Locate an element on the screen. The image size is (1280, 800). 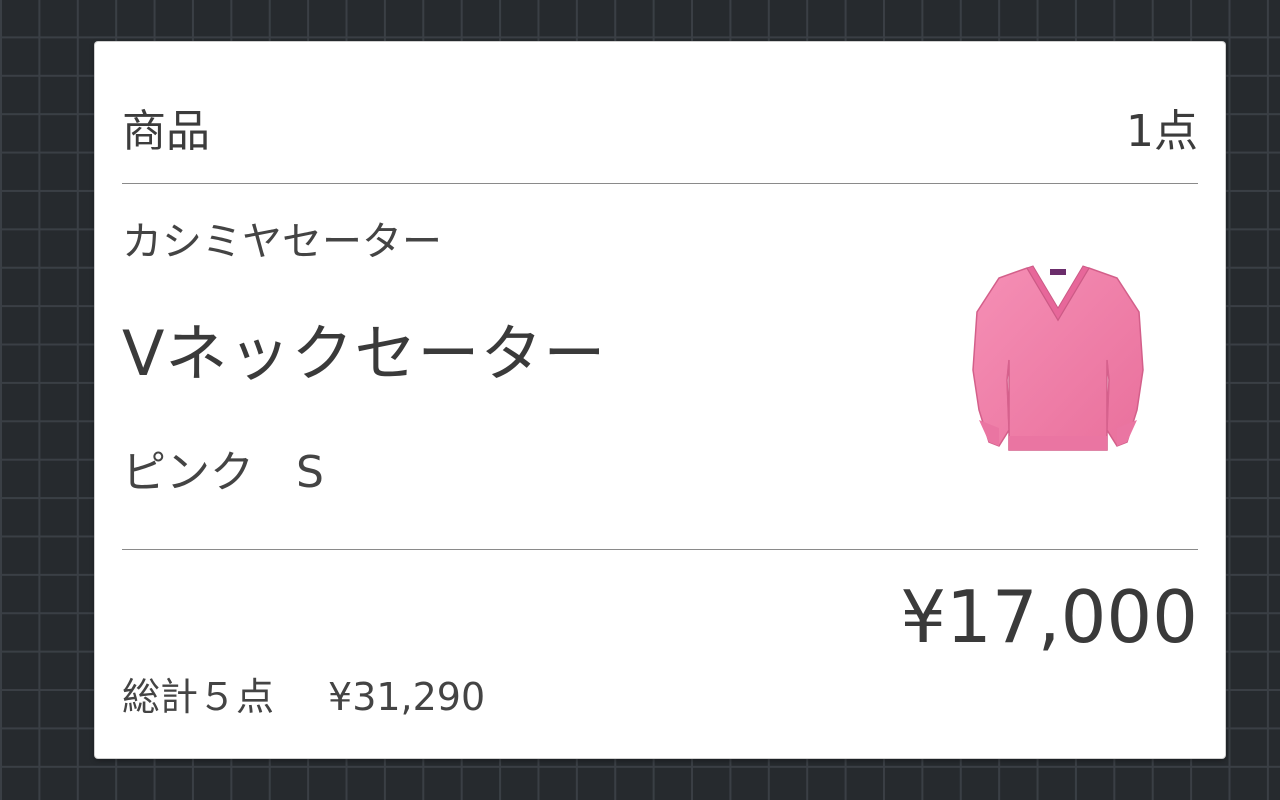
product-name: Vネックセーター is located at coordinates (364, 353).